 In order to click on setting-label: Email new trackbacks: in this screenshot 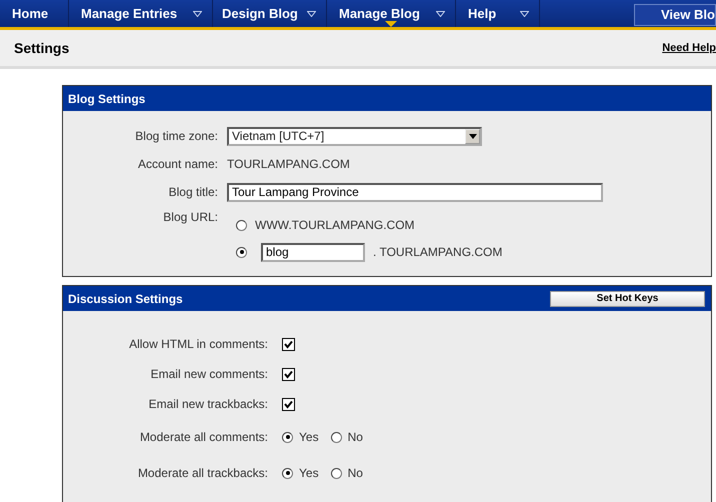, I will do `click(208, 404)`.